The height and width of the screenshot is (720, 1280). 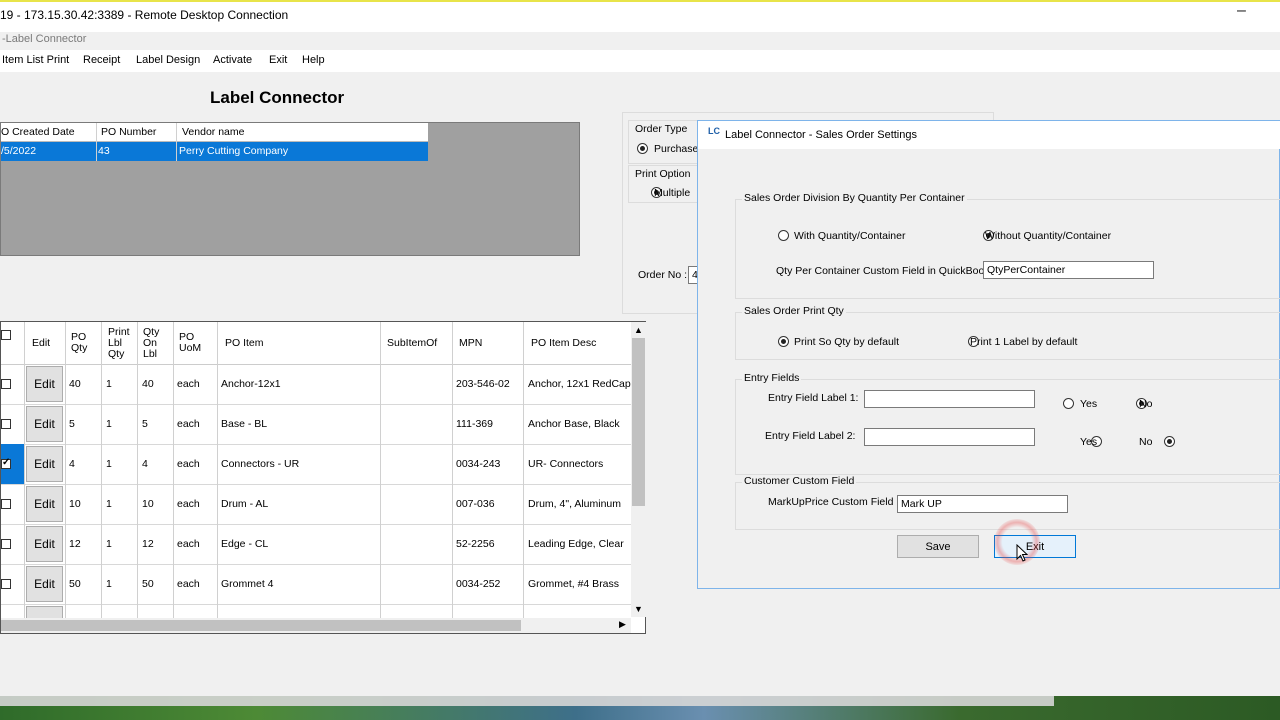 What do you see at coordinates (478, 584) in the screenshot?
I see `mpn: 0034-252` at bounding box center [478, 584].